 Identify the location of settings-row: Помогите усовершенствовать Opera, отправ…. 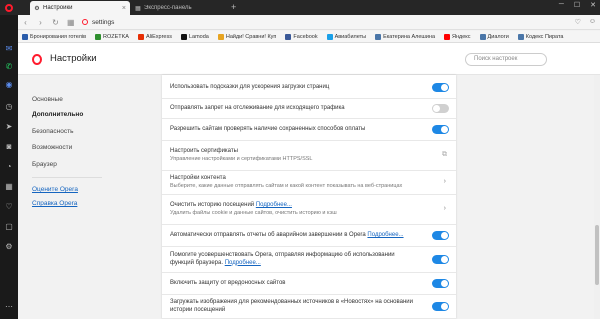
(309, 260).